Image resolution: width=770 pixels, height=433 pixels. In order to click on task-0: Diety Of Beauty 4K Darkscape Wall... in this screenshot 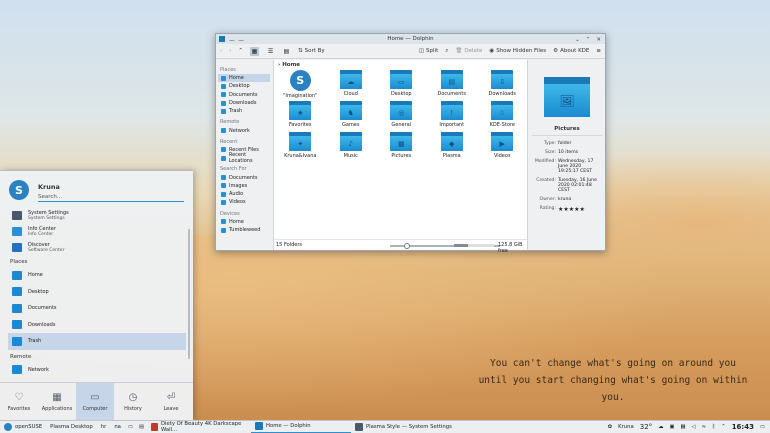, I will do `click(199, 427)`.